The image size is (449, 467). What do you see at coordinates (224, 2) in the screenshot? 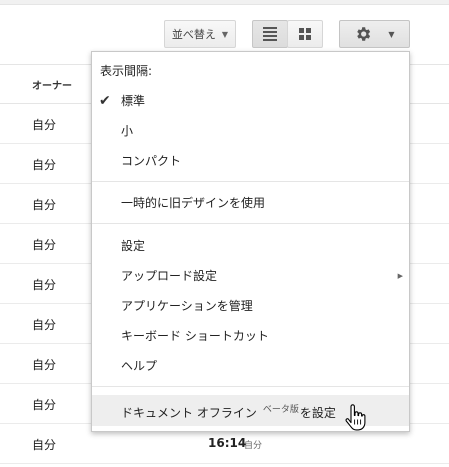
I see `top-bar` at bounding box center [224, 2].